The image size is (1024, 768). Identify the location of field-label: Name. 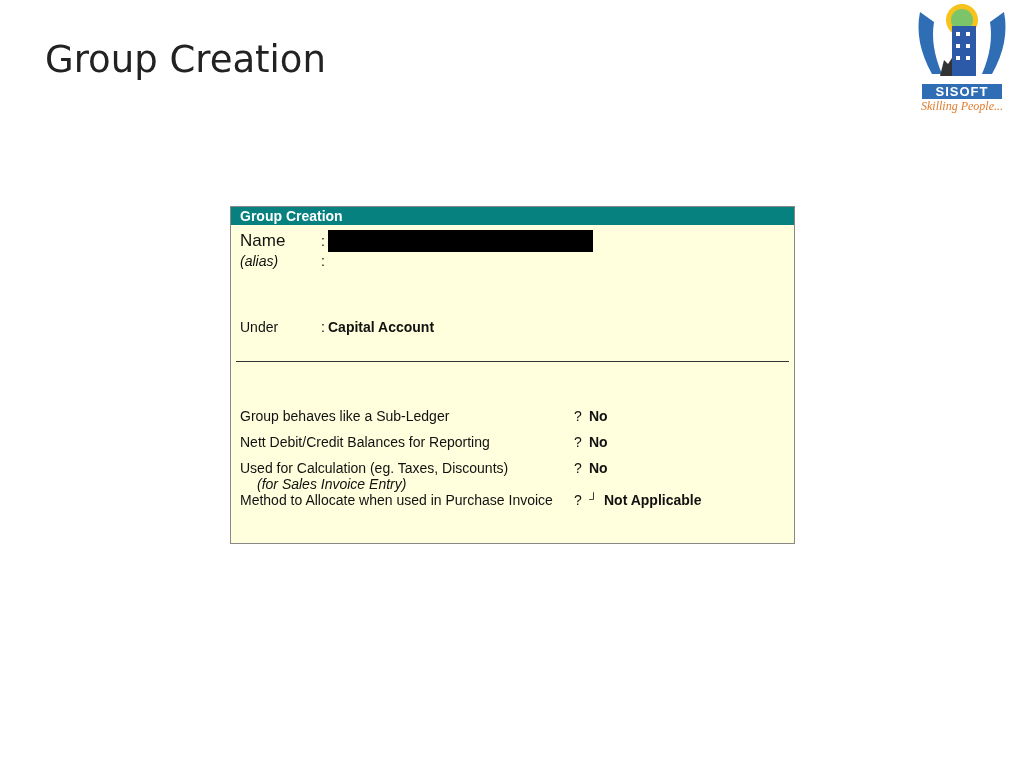
(263, 241).